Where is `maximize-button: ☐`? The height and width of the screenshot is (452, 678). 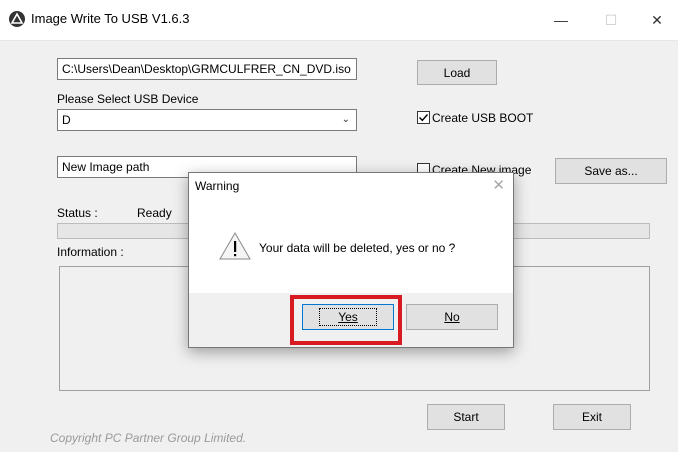 maximize-button: ☐ is located at coordinates (611, 19).